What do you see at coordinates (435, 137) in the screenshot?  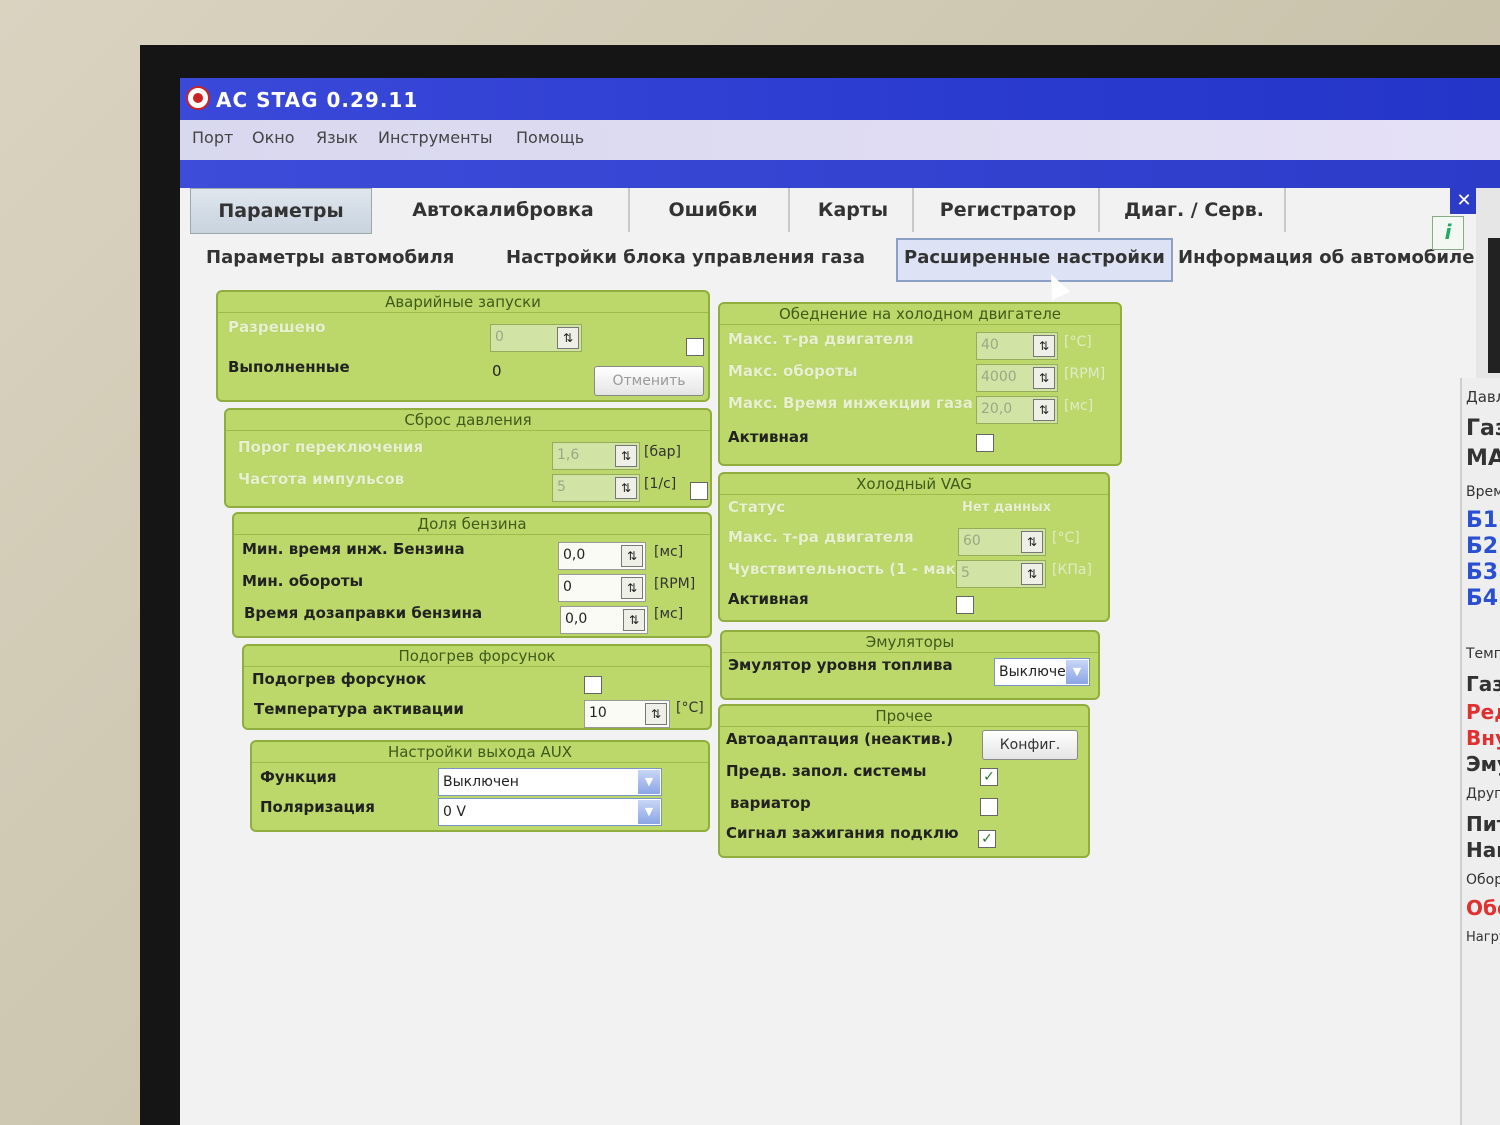 I see `menu-tools: Инструменты` at bounding box center [435, 137].